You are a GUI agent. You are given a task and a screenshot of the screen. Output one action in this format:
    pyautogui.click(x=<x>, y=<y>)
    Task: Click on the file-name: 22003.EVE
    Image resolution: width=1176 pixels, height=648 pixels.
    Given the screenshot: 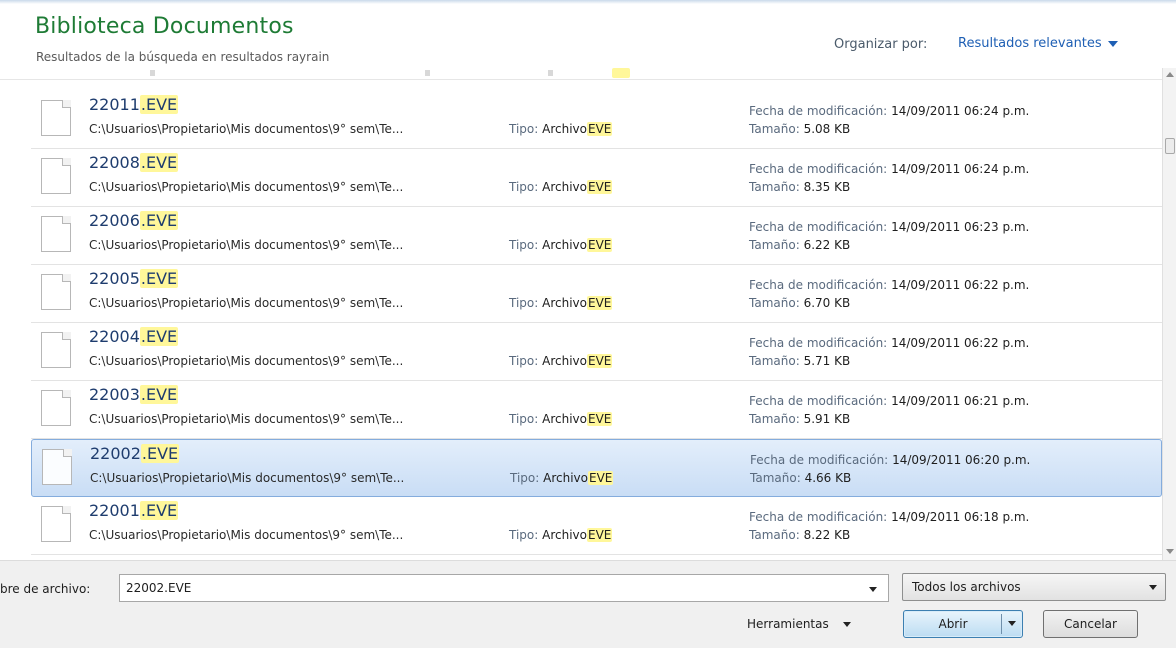 What is the action you would take?
    pyautogui.click(x=134, y=394)
    